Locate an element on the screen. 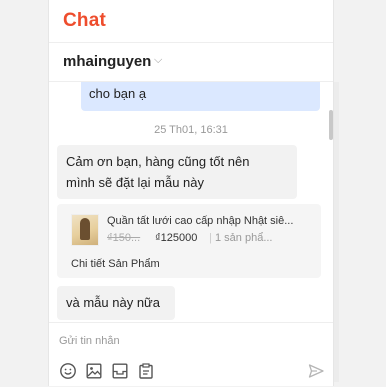 This screenshot has height=387, width=386. message-composer is located at coordinates (191, 354).